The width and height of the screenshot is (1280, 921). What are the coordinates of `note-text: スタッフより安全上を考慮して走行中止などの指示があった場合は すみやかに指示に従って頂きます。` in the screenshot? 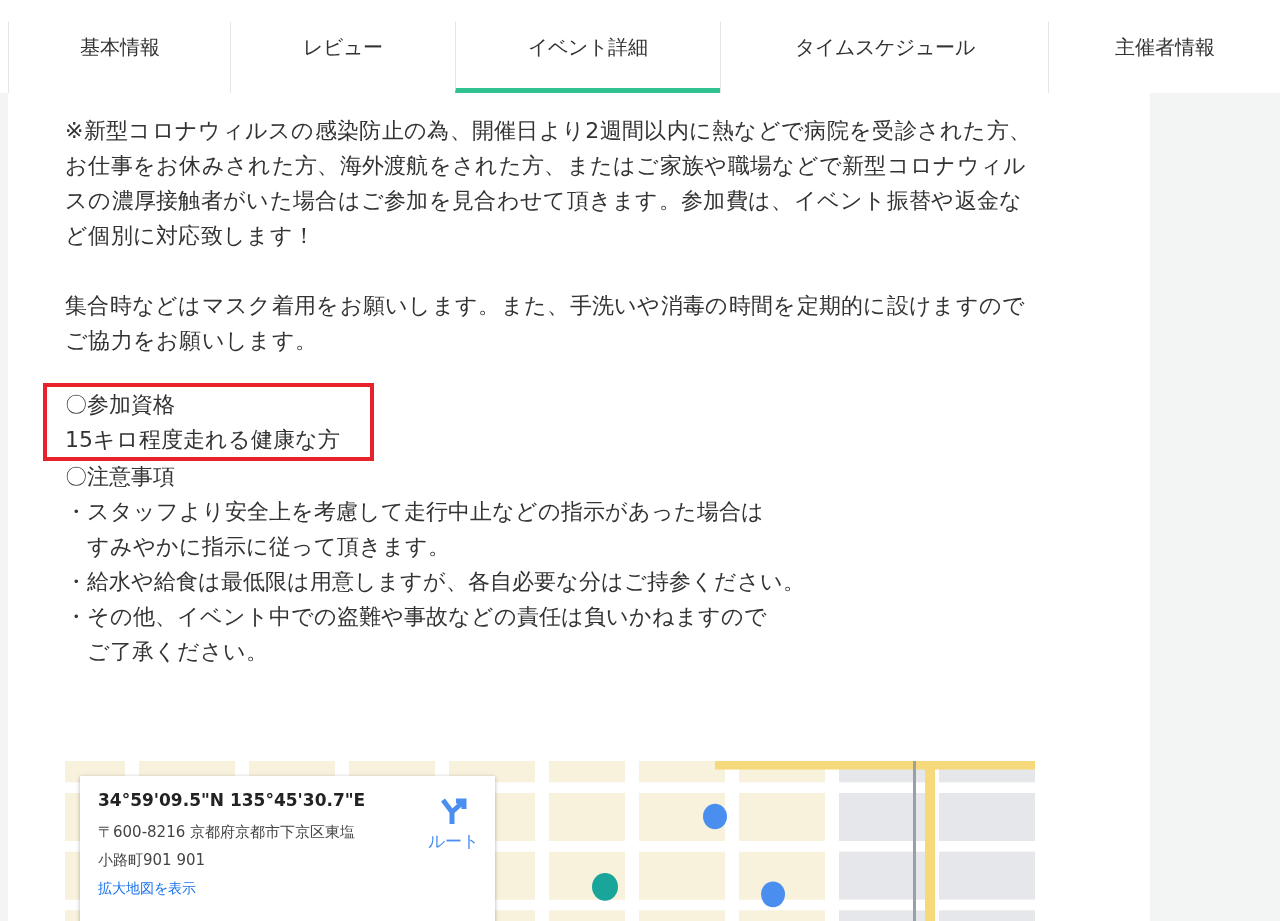 It's located at (425, 529).